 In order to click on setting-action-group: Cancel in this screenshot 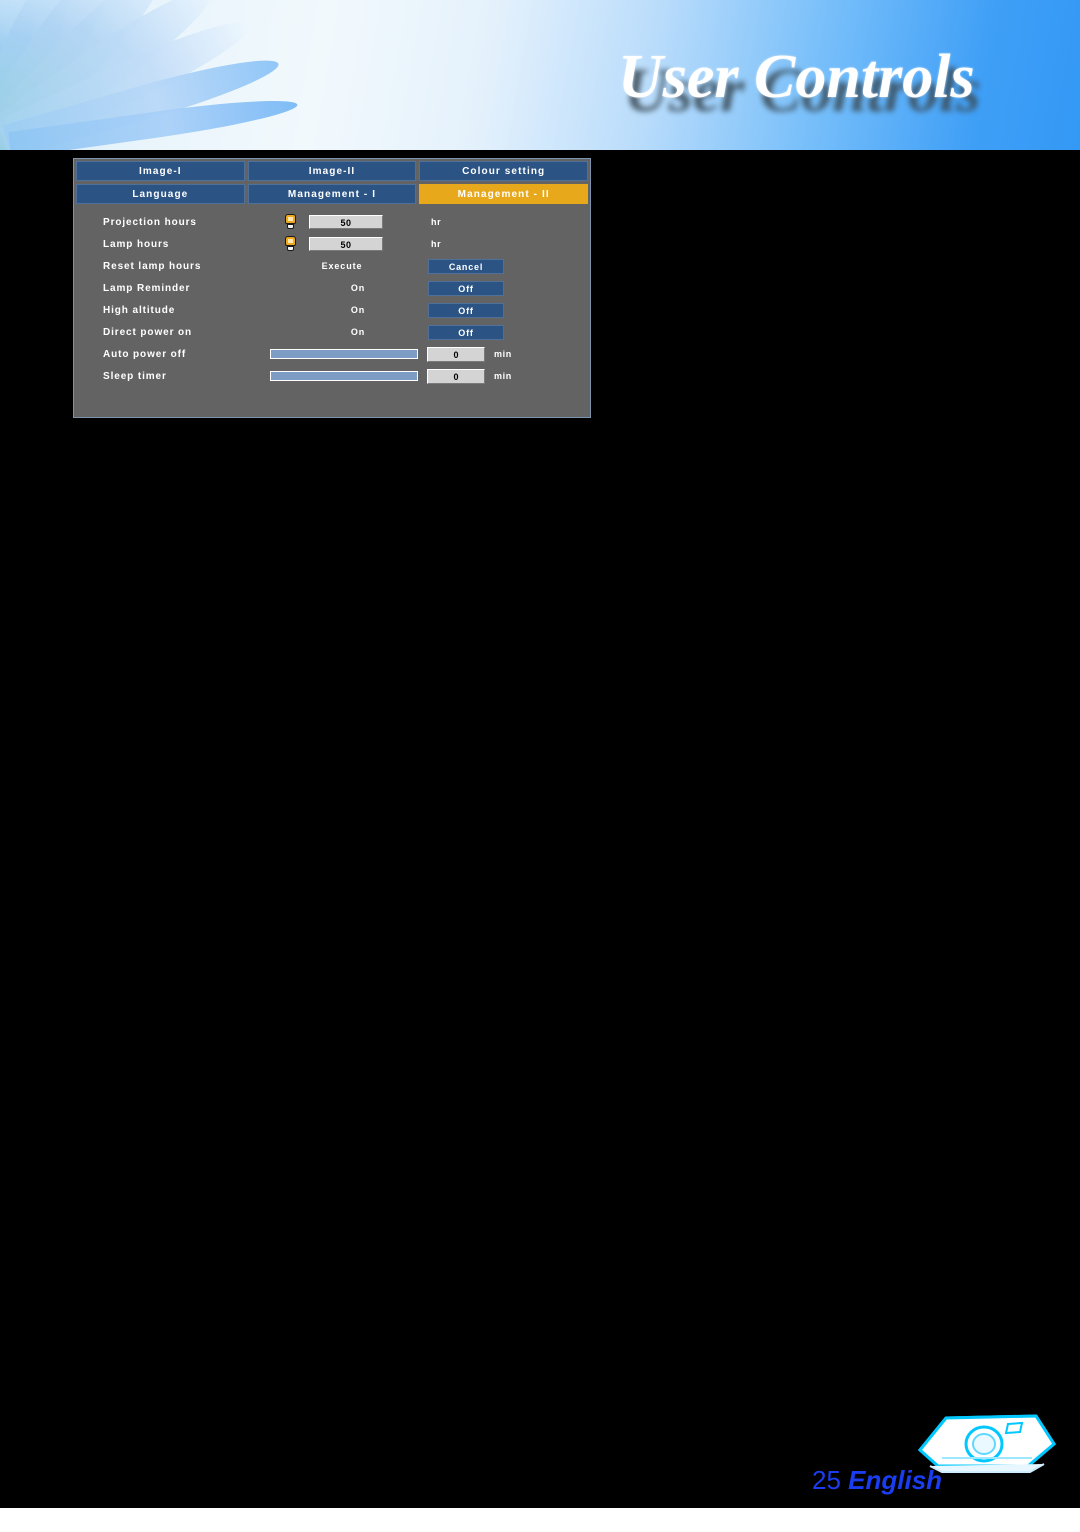, I will do `click(506, 266)`.